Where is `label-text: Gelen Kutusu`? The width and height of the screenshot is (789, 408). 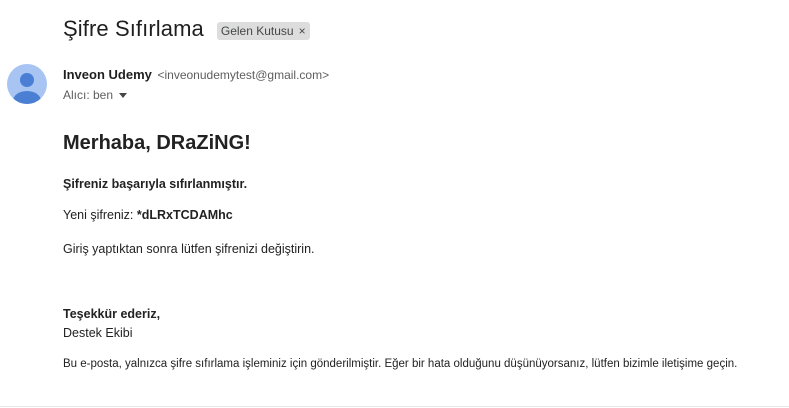 label-text: Gelen Kutusu is located at coordinates (257, 30).